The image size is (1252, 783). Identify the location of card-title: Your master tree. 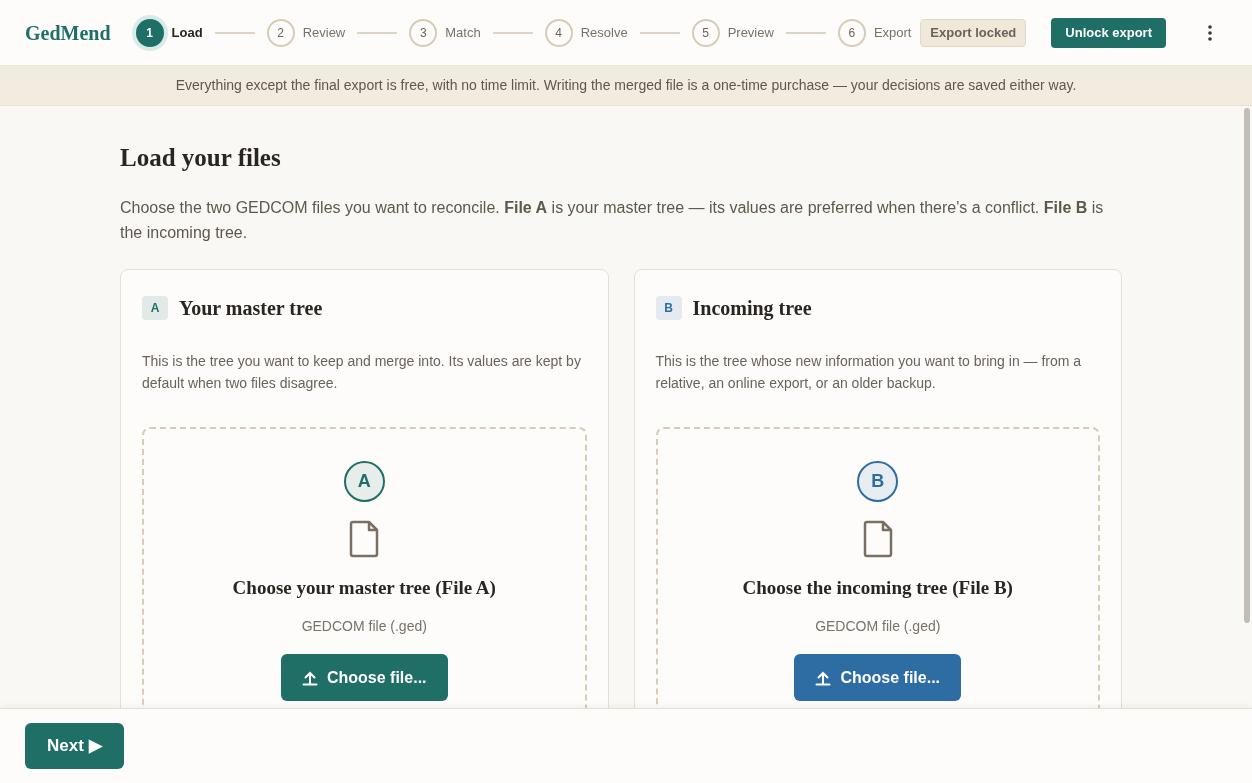
(251, 308).